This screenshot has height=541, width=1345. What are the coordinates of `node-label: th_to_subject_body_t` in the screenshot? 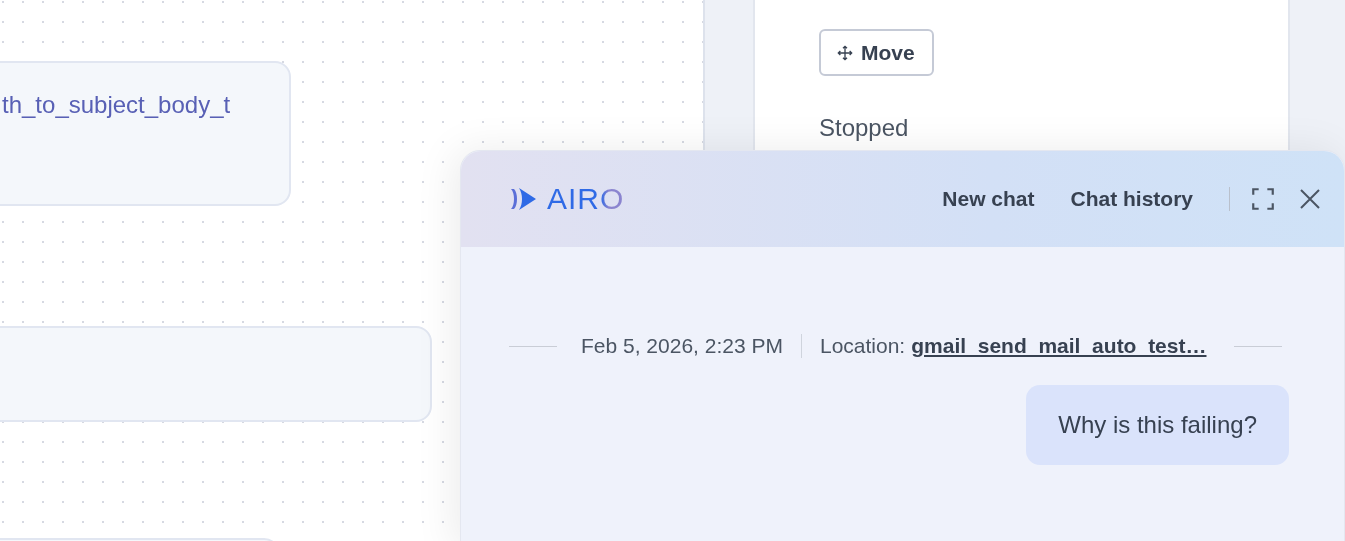 It's located at (116, 104).